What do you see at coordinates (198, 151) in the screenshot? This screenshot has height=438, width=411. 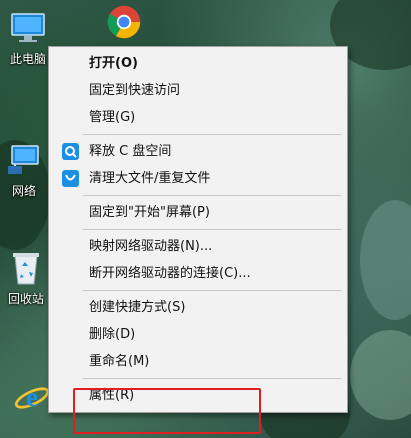 I see `menu-item-free-c-drive: 释放 C 盘空间` at bounding box center [198, 151].